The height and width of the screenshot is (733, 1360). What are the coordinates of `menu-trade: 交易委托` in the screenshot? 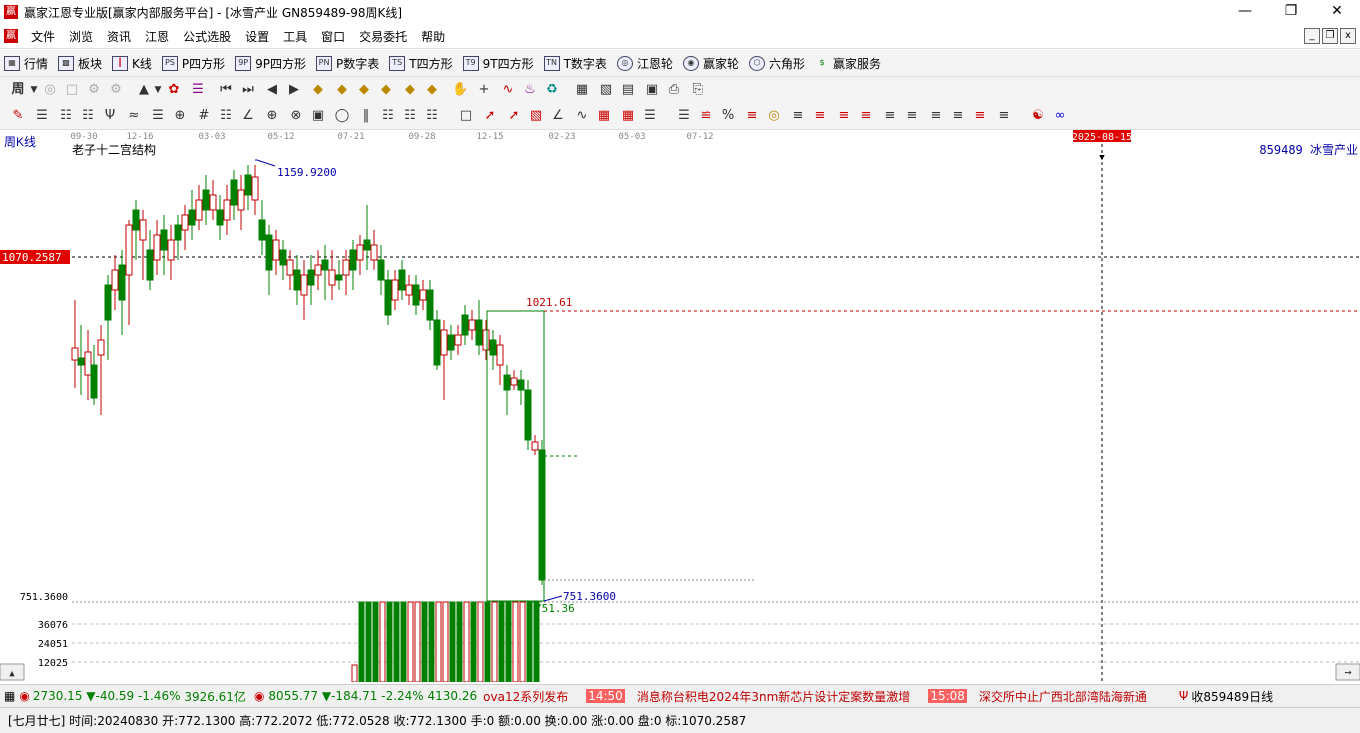 It's located at (383, 36).